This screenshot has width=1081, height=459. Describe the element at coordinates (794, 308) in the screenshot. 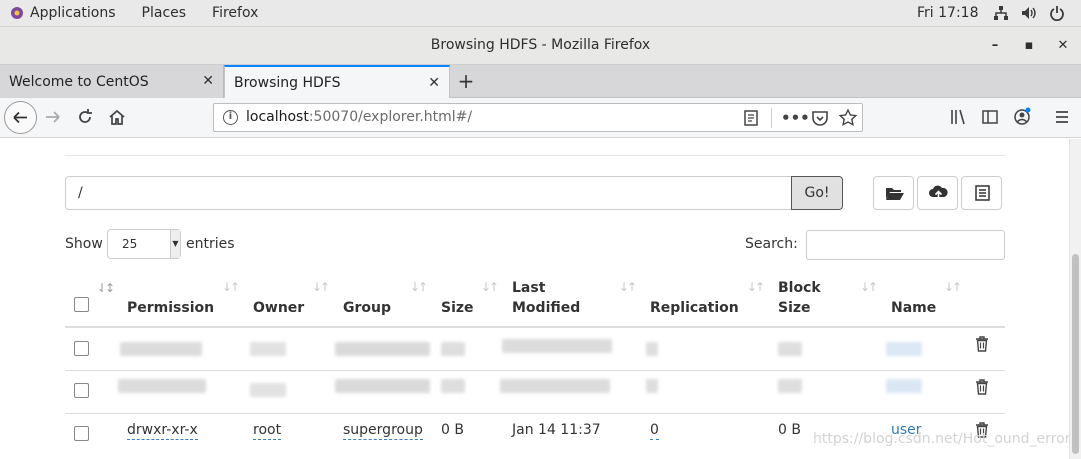

I see `header-block-size-line2: Size` at that location.